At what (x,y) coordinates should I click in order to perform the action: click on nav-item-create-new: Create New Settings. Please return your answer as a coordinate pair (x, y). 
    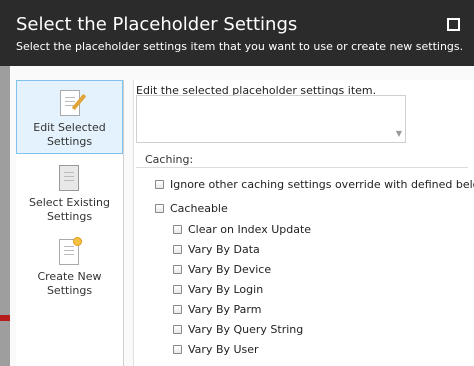
    Looking at the image, I should click on (69, 273).